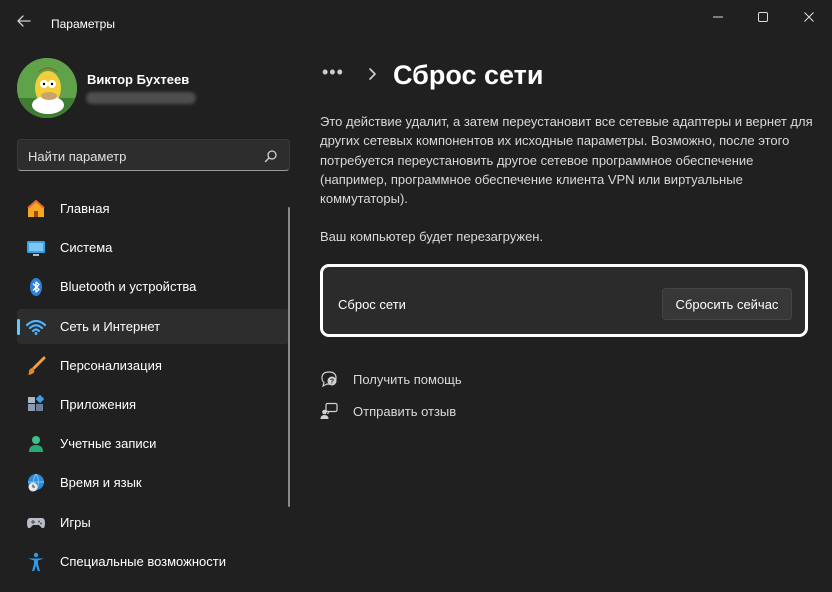 Image resolution: width=832 pixels, height=592 pixels. I want to click on sidebar-item-system: Система, so click(153, 247).